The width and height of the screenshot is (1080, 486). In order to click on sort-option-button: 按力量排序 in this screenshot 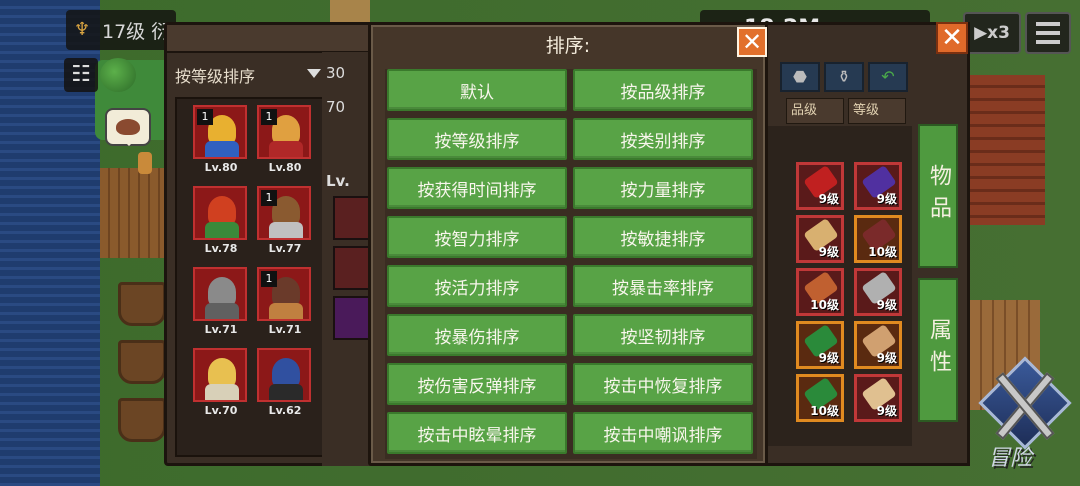, I will do `click(663, 188)`.